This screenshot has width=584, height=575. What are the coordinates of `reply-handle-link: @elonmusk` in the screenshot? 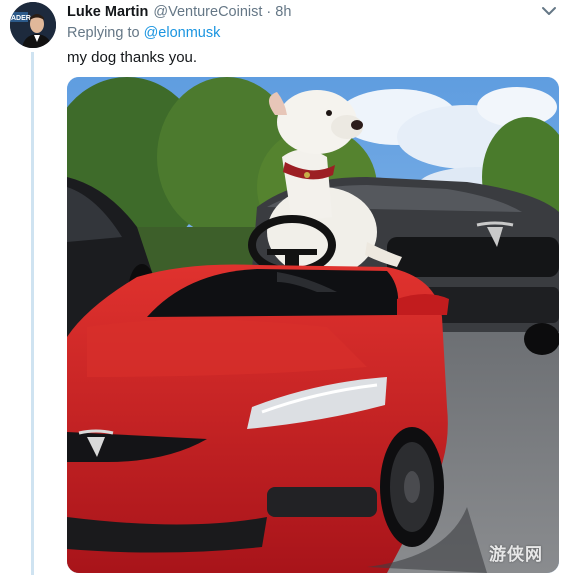 It's located at (182, 33).